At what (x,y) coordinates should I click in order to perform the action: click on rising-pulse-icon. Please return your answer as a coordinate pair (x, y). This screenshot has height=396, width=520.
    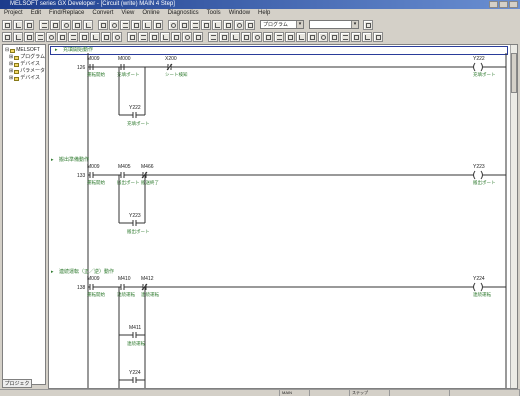
    Looking at the image, I should click on (106, 36).